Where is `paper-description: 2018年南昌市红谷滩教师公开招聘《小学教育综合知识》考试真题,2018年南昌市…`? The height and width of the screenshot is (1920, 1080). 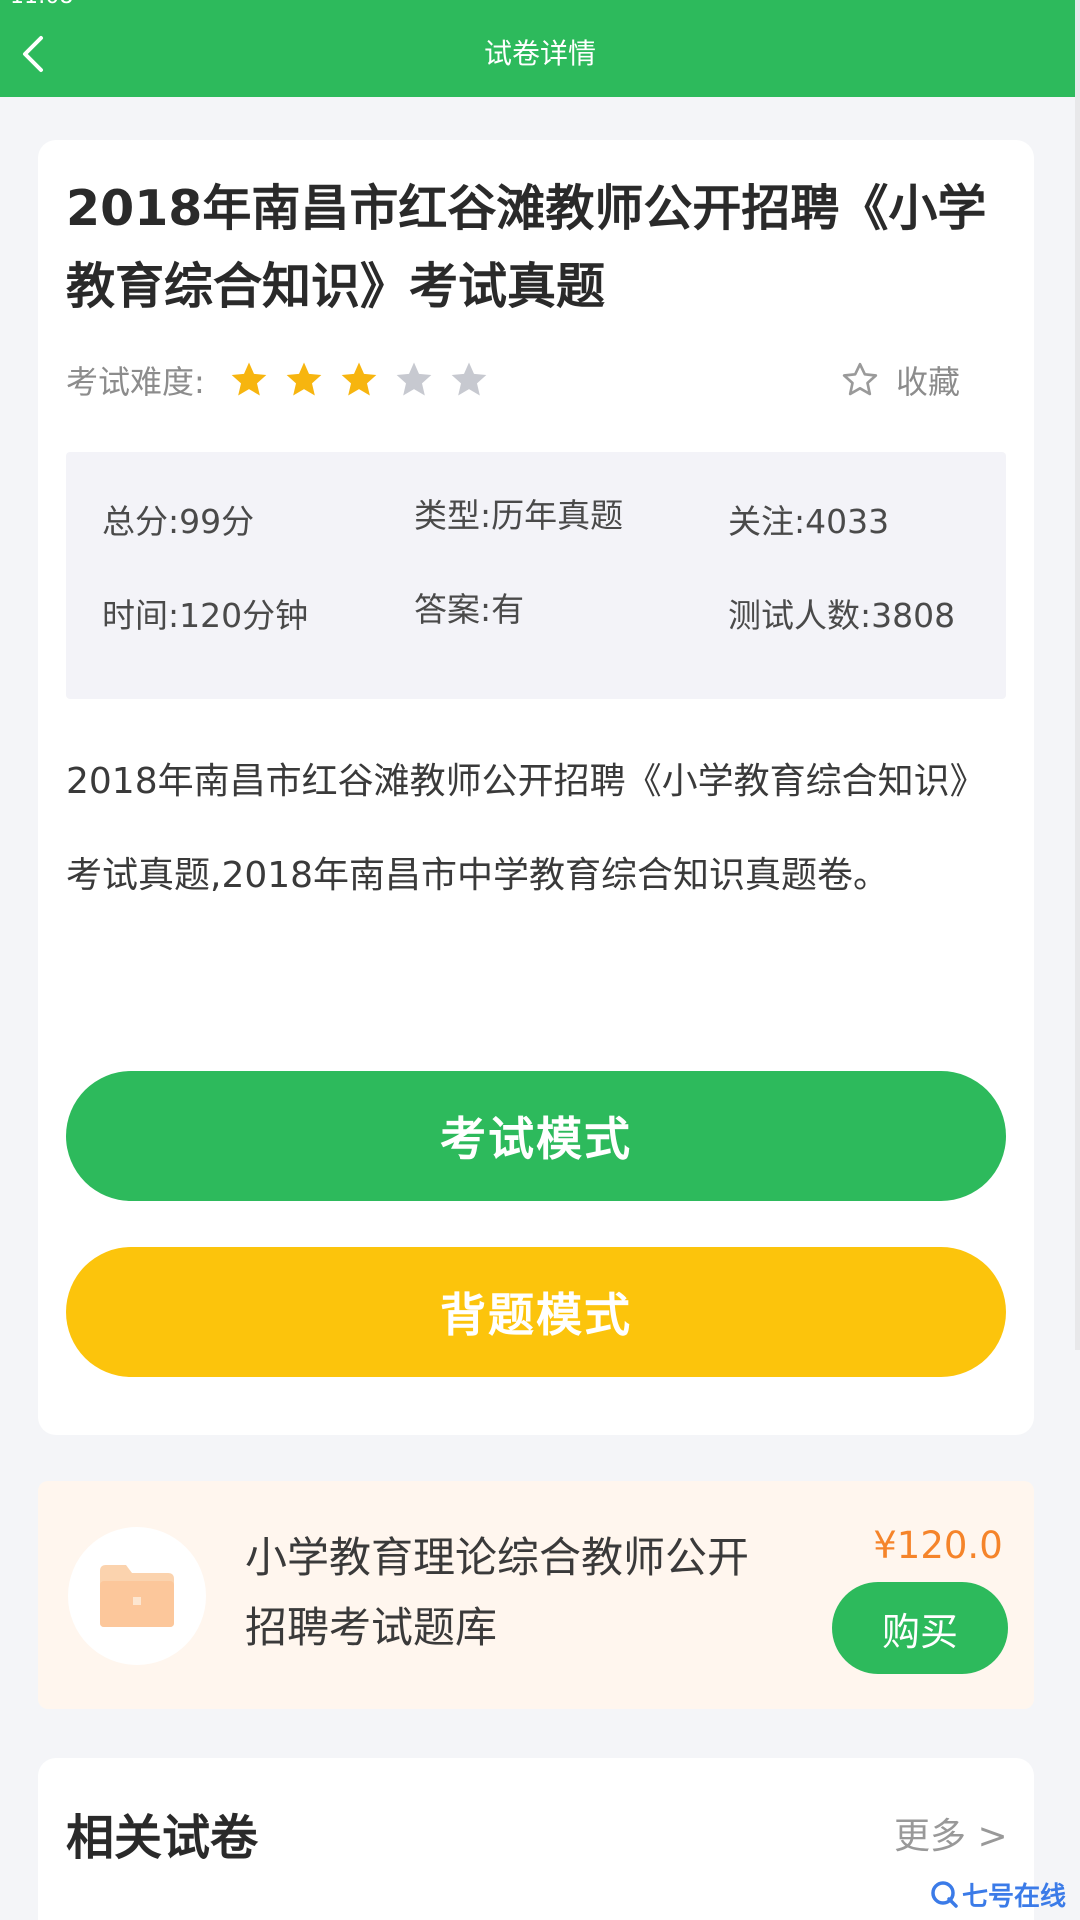 paper-description: 2018年南昌市红谷滩教师公开招聘《小学教育综合知识》考试真题,2018年南昌市… is located at coordinates (526, 828).